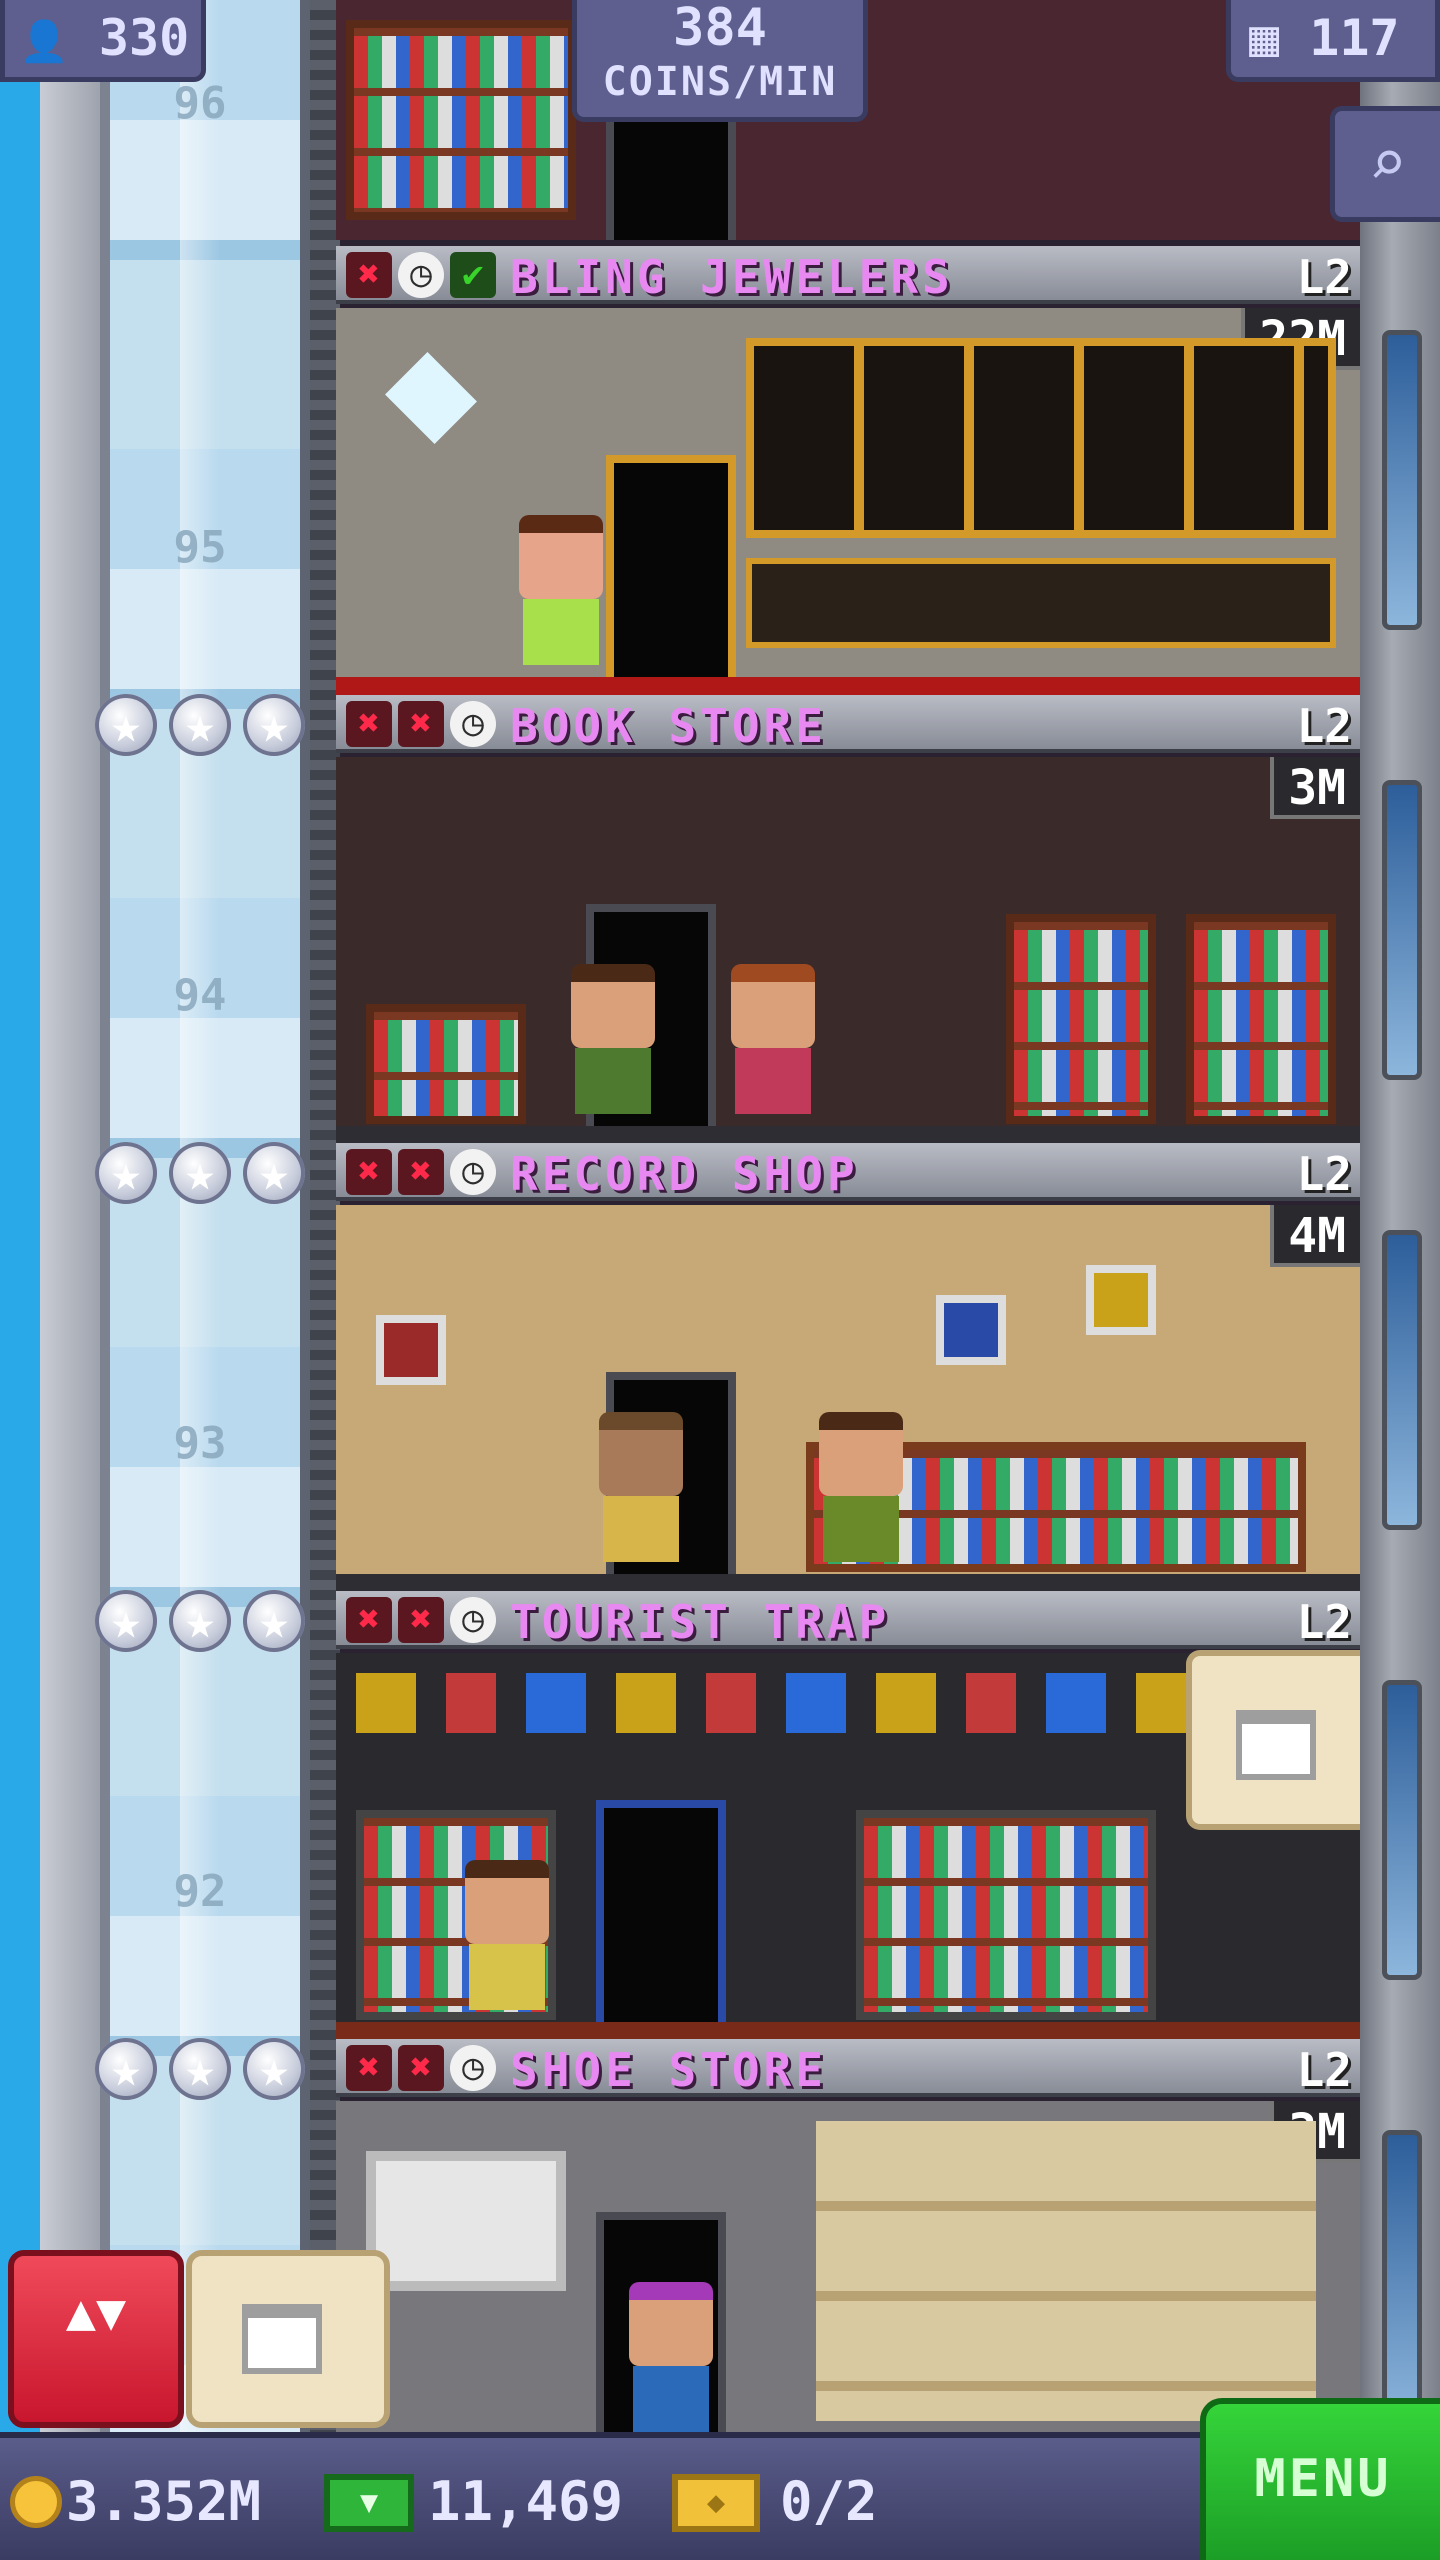 The image size is (1440, 2560). What do you see at coordinates (200, 103) in the screenshot?
I see `shaft-floor-number: 96` at bounding box center [200, 103].